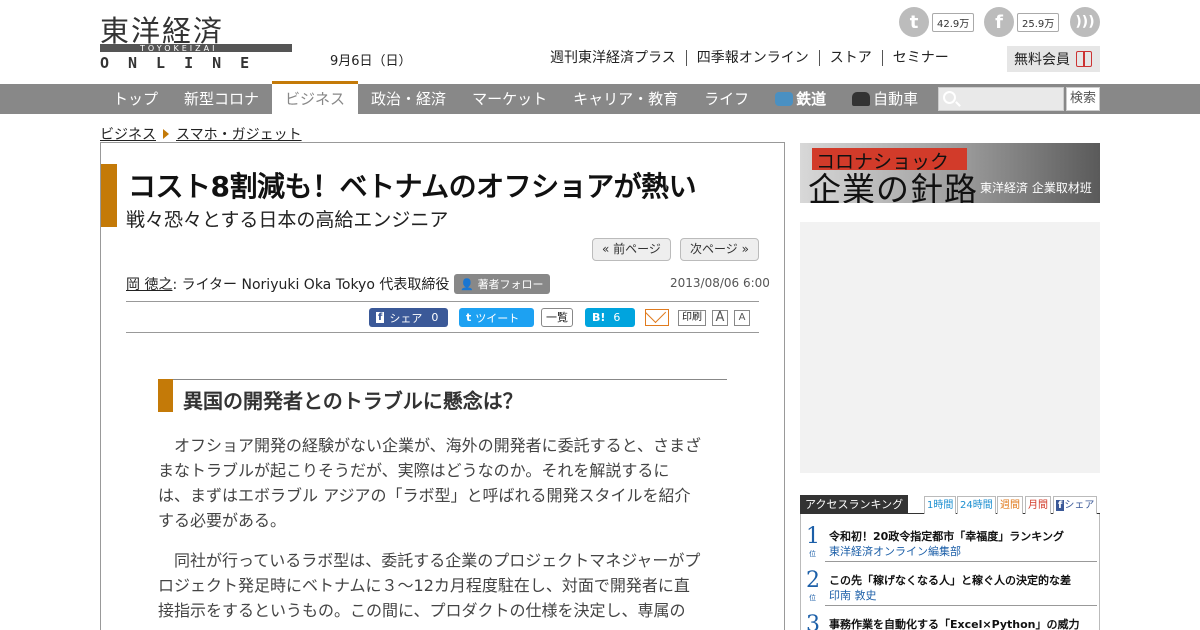 Image resolution: width=1200 pixels, height=630 pixels. Describe the element at coordinates (128, 134) in the screenshot. I see `breadcrumb-business: ビジネス` at that location.